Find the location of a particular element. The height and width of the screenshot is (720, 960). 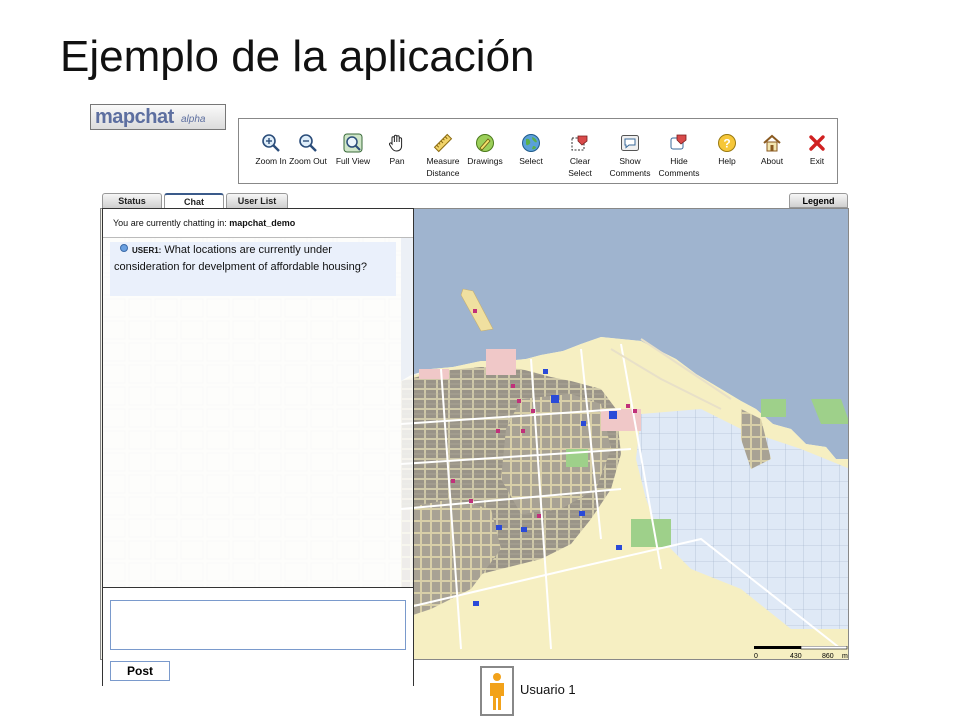

mapchat-logo: mapchat alpha is located at coordinates (158, 117).